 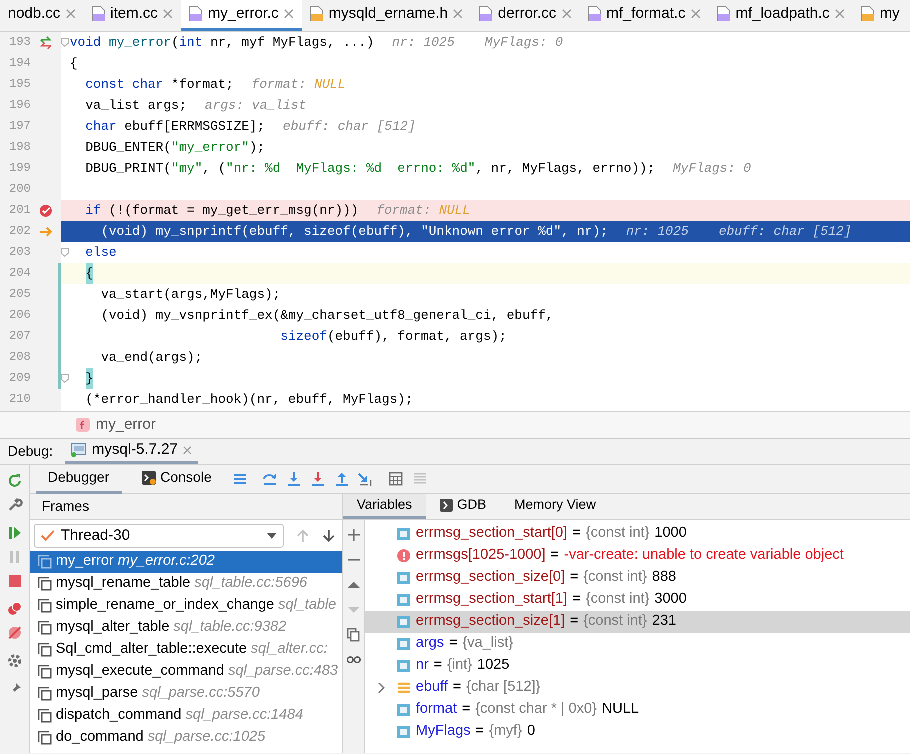 I want to click on frame-row: mysql_alter_table sql_table.cc:9382, so click(x=186, y=628).